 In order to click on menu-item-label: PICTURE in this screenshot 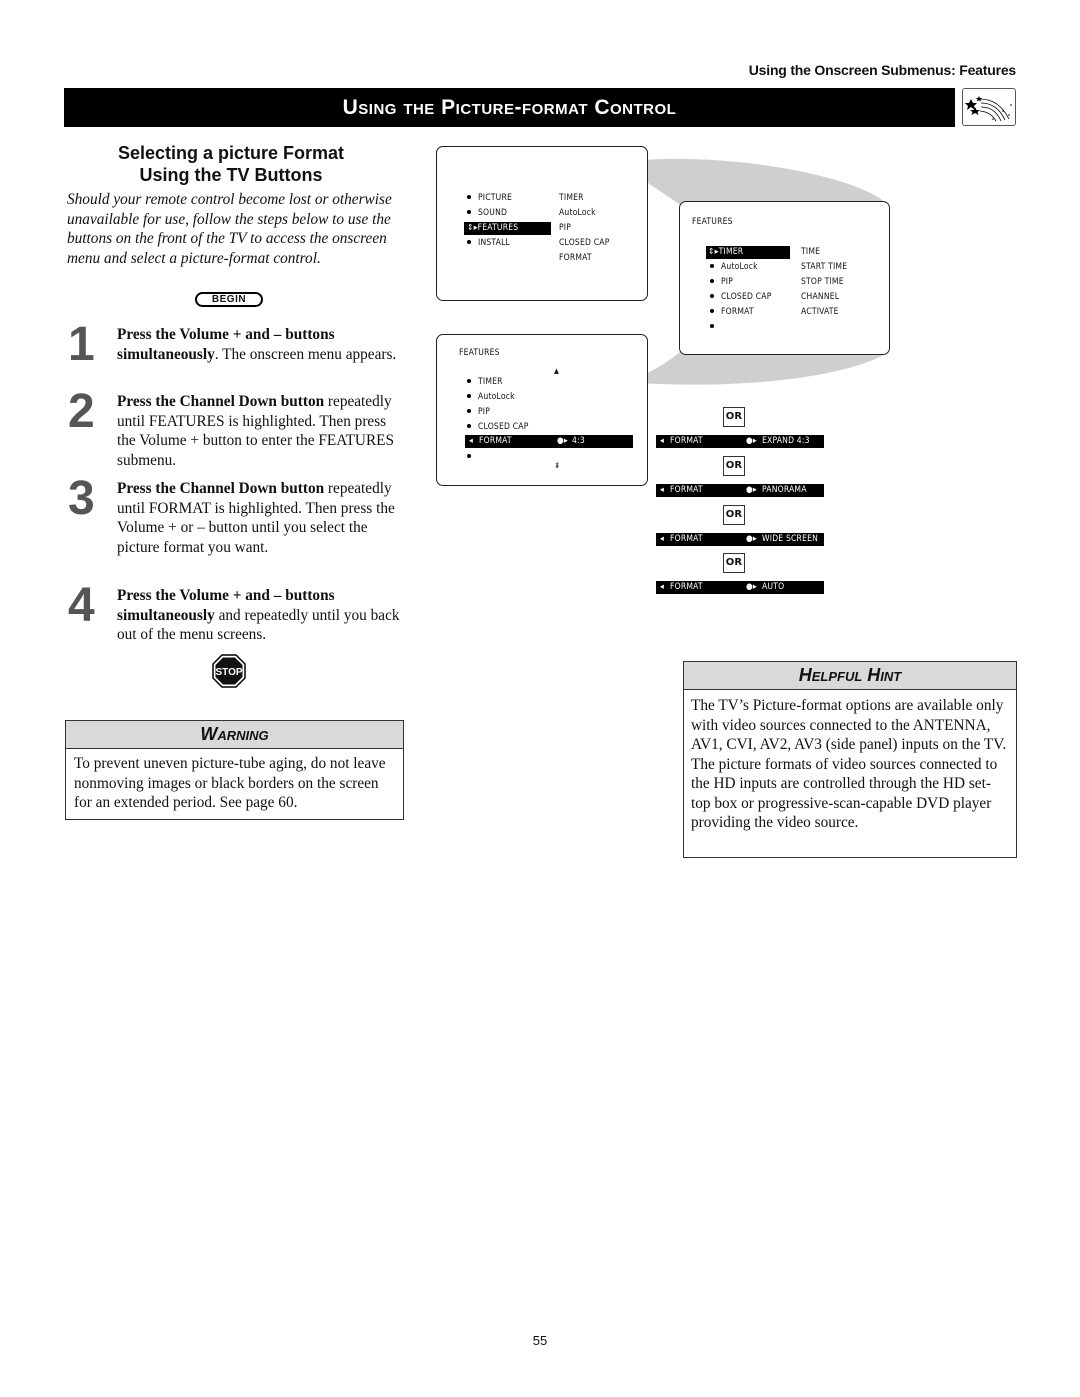, I will do `click(495, 198)`.